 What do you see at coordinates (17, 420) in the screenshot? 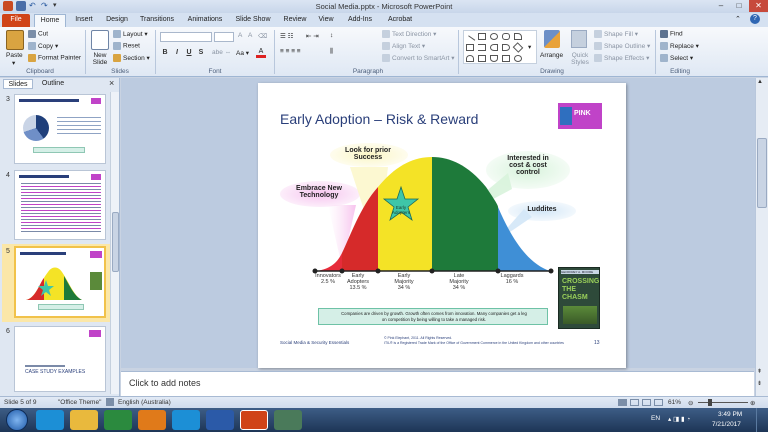
I see `start-button` at bounding box center [17, 420].